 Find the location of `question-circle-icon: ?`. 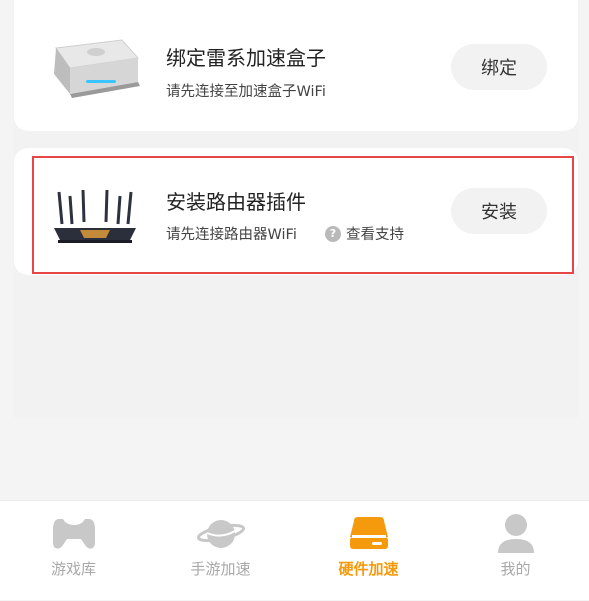

question-circle-icon: ? is located at coordinates (333, 233).